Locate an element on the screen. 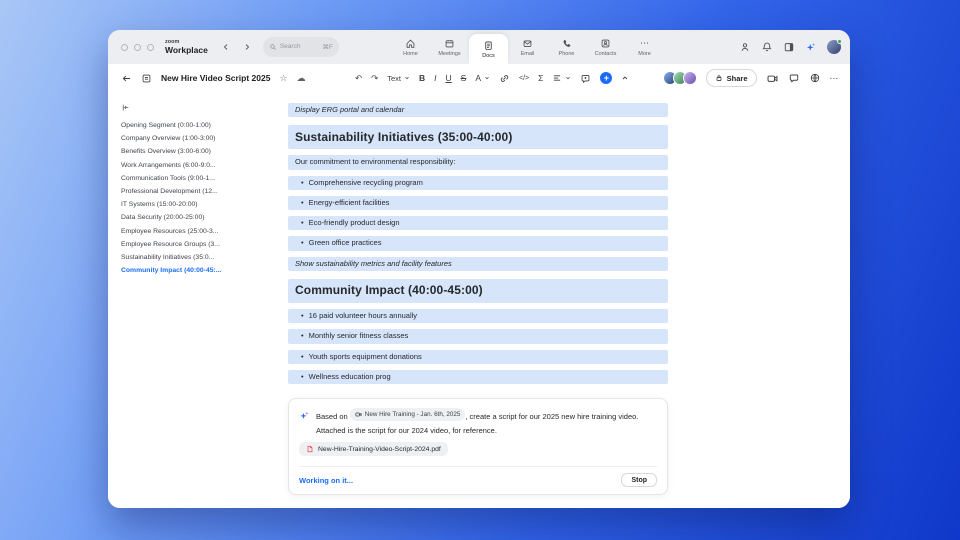 This screenshot has width=960, height=540. window-controls is located at coordinates (137, 47).